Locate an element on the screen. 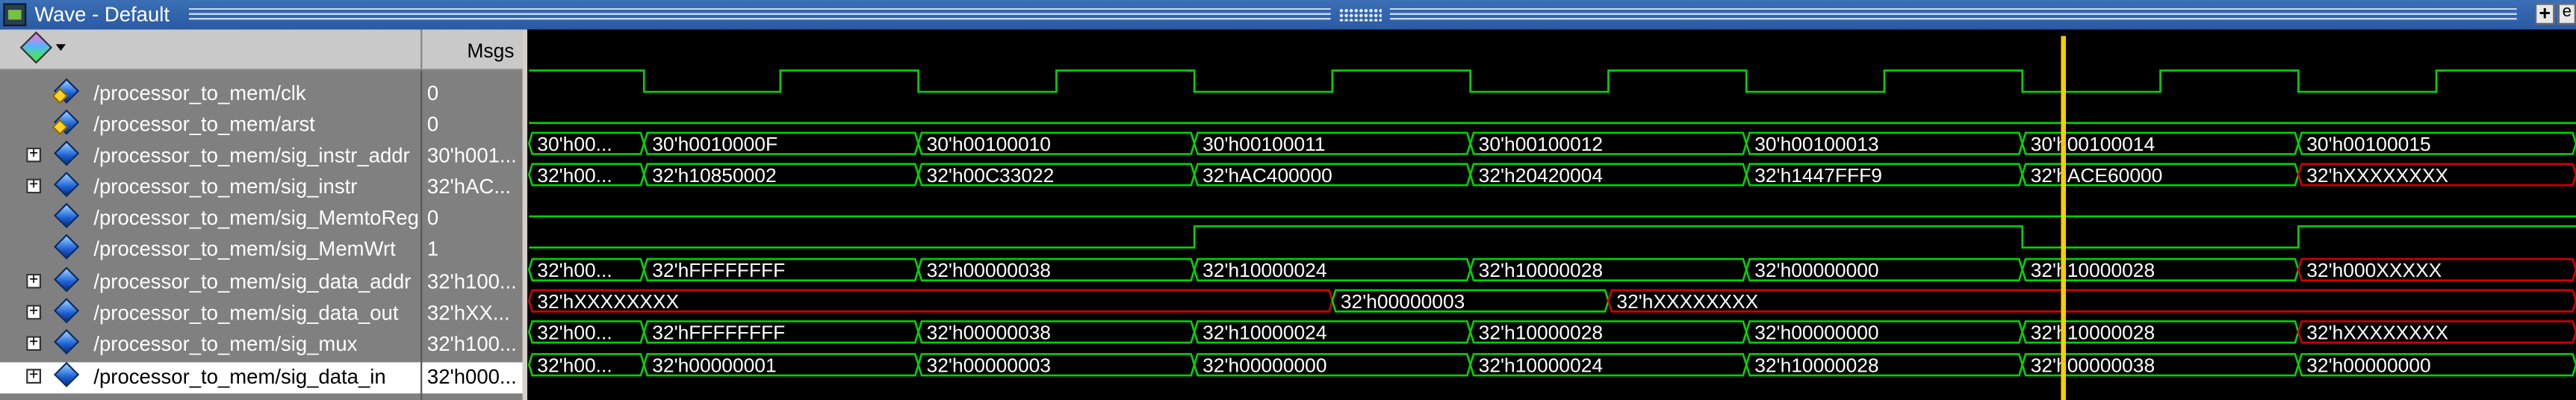  sig-mux-value-label: 32'hXXXXXXXX is located at coordinates (2377, 333).